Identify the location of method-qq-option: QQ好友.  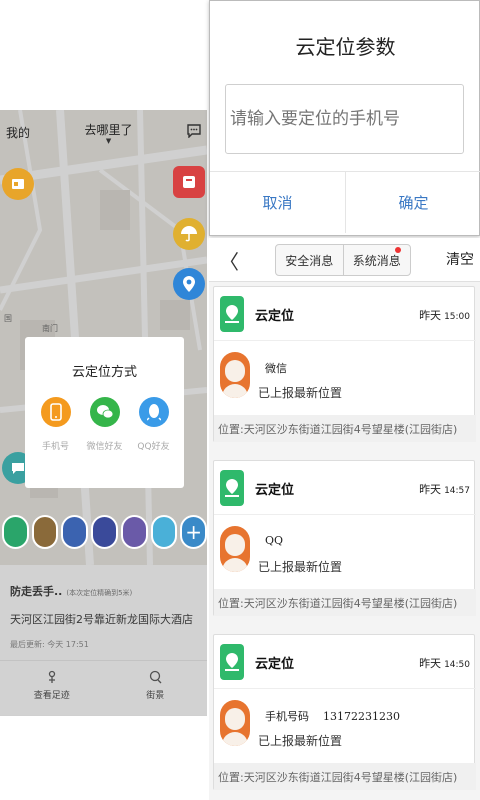
(154, 424).